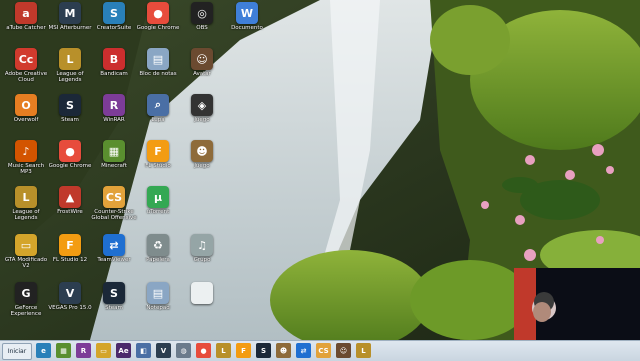 The width and height of the screenshot is (640, 361). I want to click on desktop-icon: ♪ Music Search MP3, so click(26, 160).